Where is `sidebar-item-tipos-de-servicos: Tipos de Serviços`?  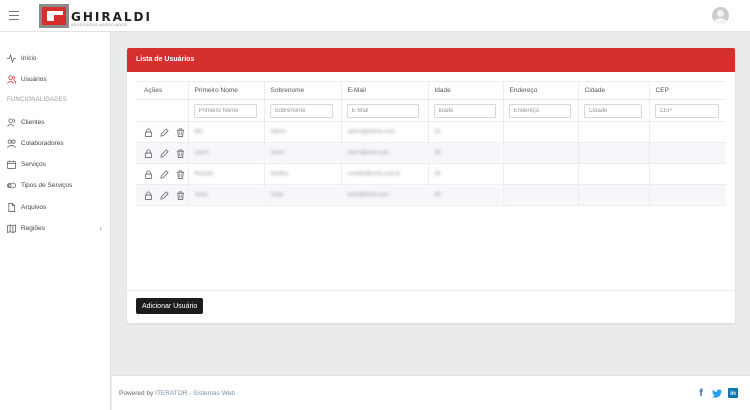 sidebar-item-tipos-de-servicos: Tipos de Serviços is located at coordinates (55, 185).